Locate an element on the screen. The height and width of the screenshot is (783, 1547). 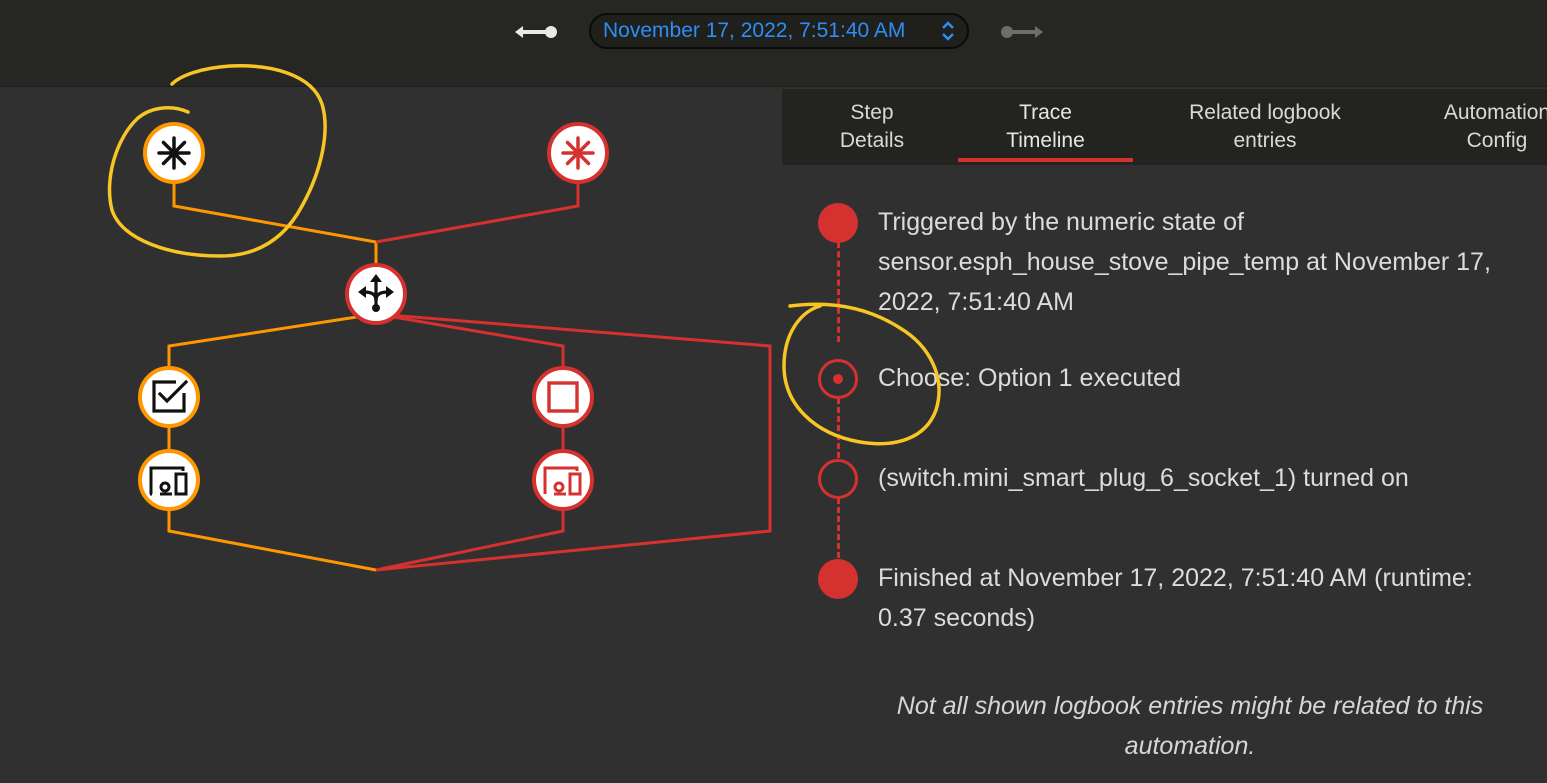
next-trace-button is located at coordinates (1022, 32).